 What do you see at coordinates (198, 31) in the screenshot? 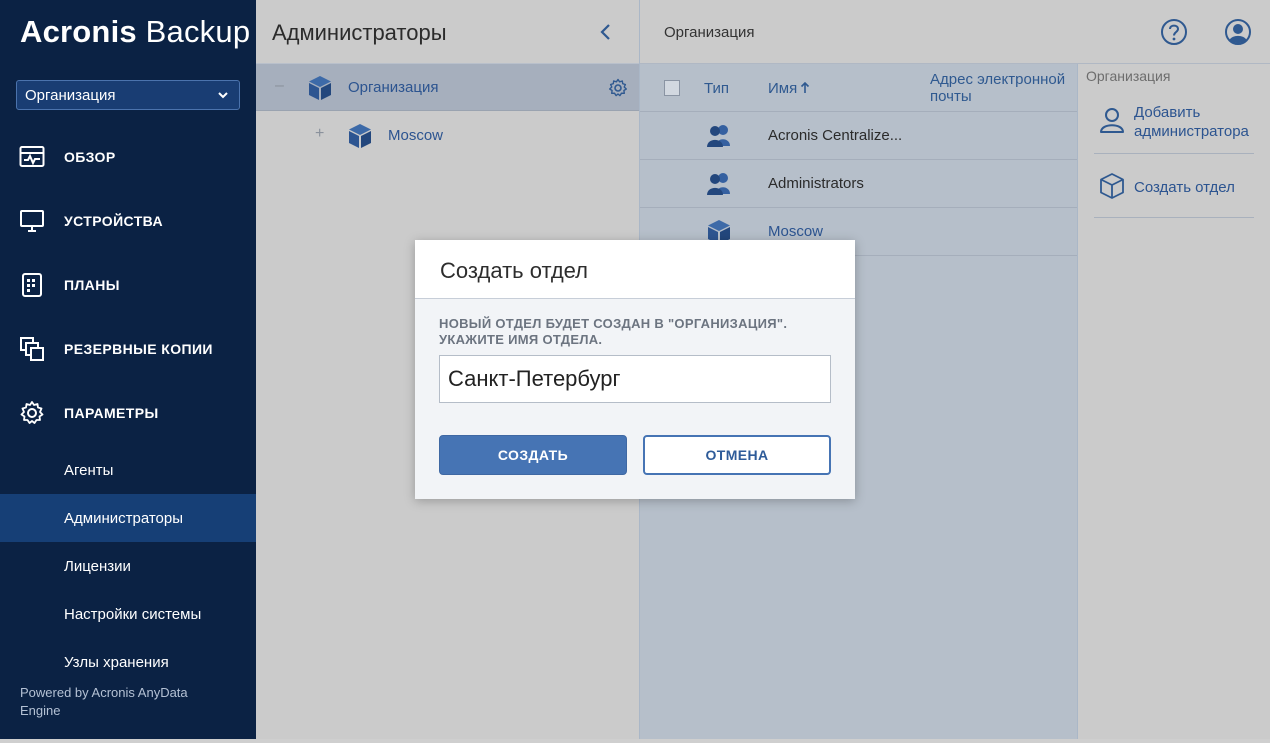
I see `brand-product: Backup` at bounding box center [198, 31].